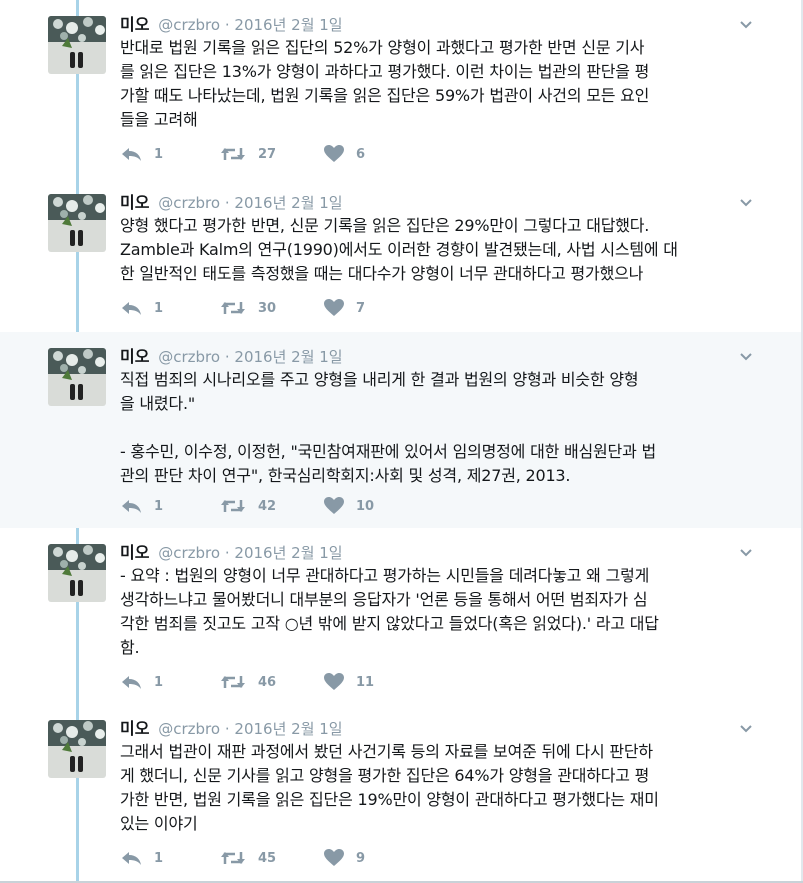 The width and height of the screenshot is (803, 883). What do you see at coordinates (248, 682) in the screenshot?
I see `retweet-button: 46` at bounding box center [248, 682].